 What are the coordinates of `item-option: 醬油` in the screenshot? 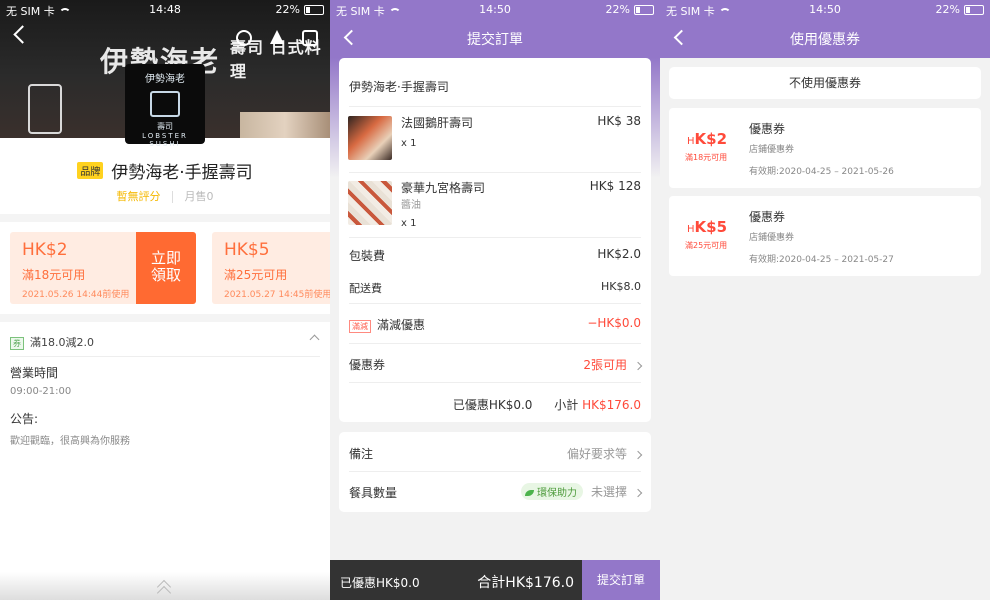 It's located at (411, 205).